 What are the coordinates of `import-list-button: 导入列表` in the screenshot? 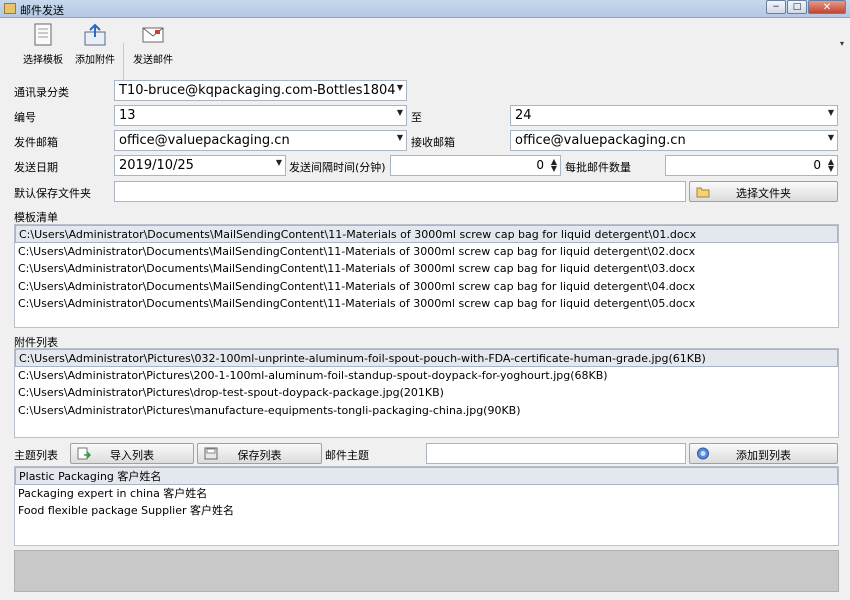 It's located at (132, 453).